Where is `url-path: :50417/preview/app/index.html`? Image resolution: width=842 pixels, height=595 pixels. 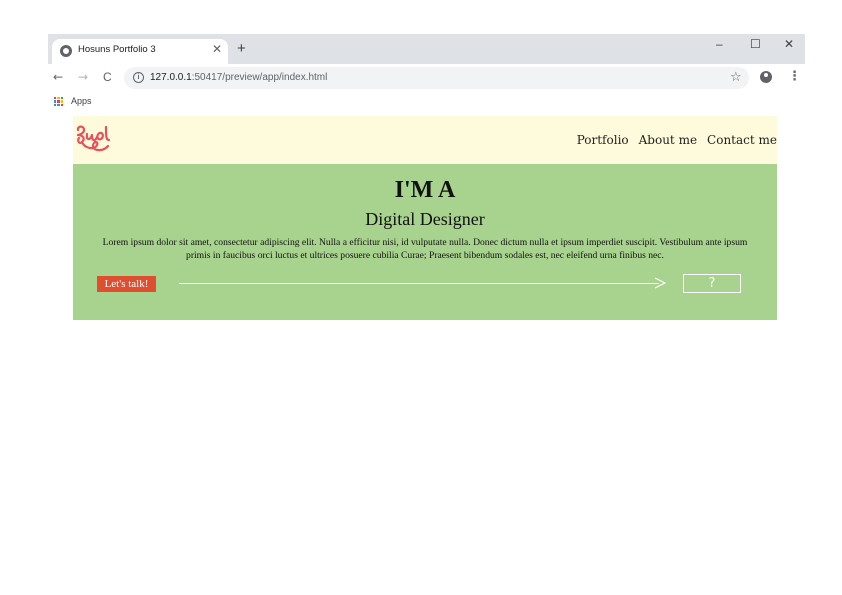
url-path: :50417/preview/app/index.html is located at coordinates (259, 77).